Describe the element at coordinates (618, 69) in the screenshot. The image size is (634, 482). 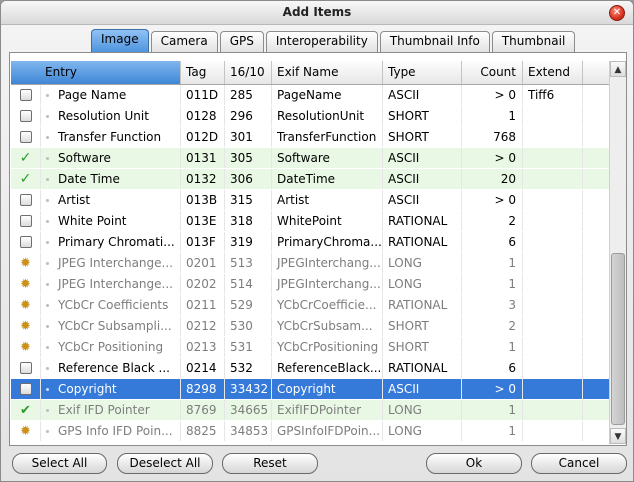
I see `arrow-up-icon: ▲` at that location.